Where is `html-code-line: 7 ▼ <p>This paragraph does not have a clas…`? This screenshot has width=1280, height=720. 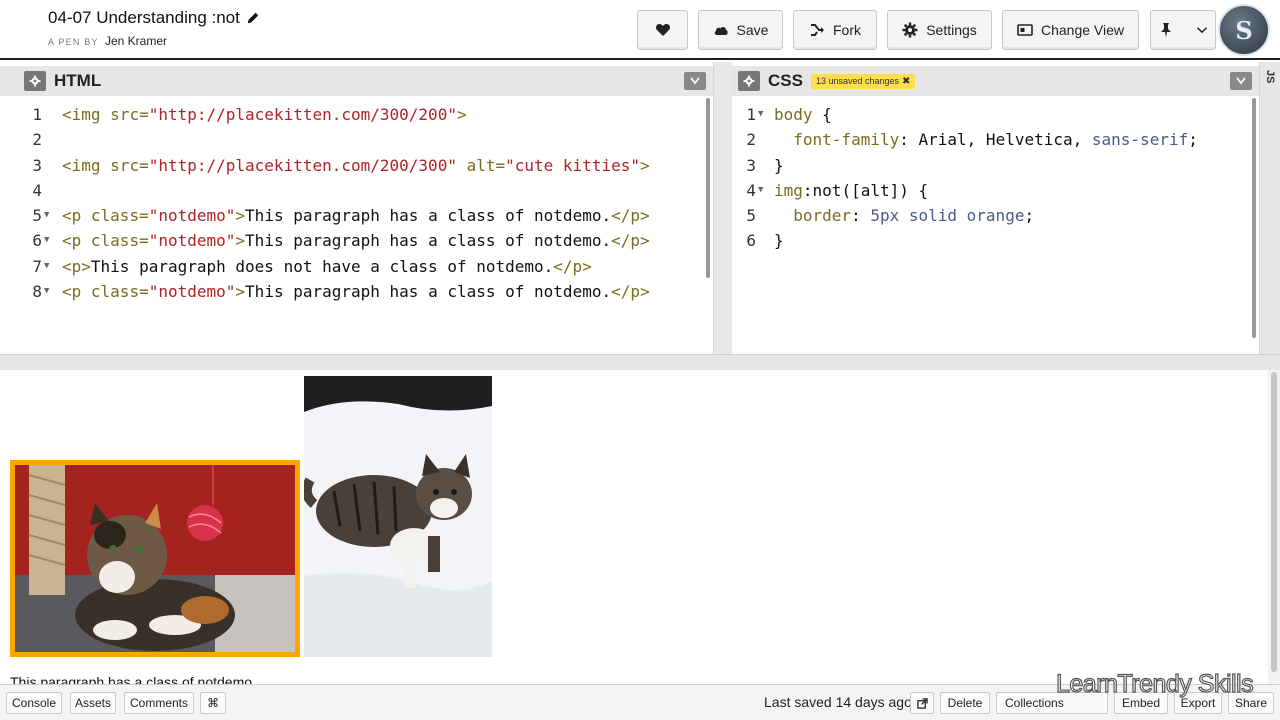
html-code-line: 7 ▼ <p>This paragraph does not have a clas… is located at coordinates (356, 266).